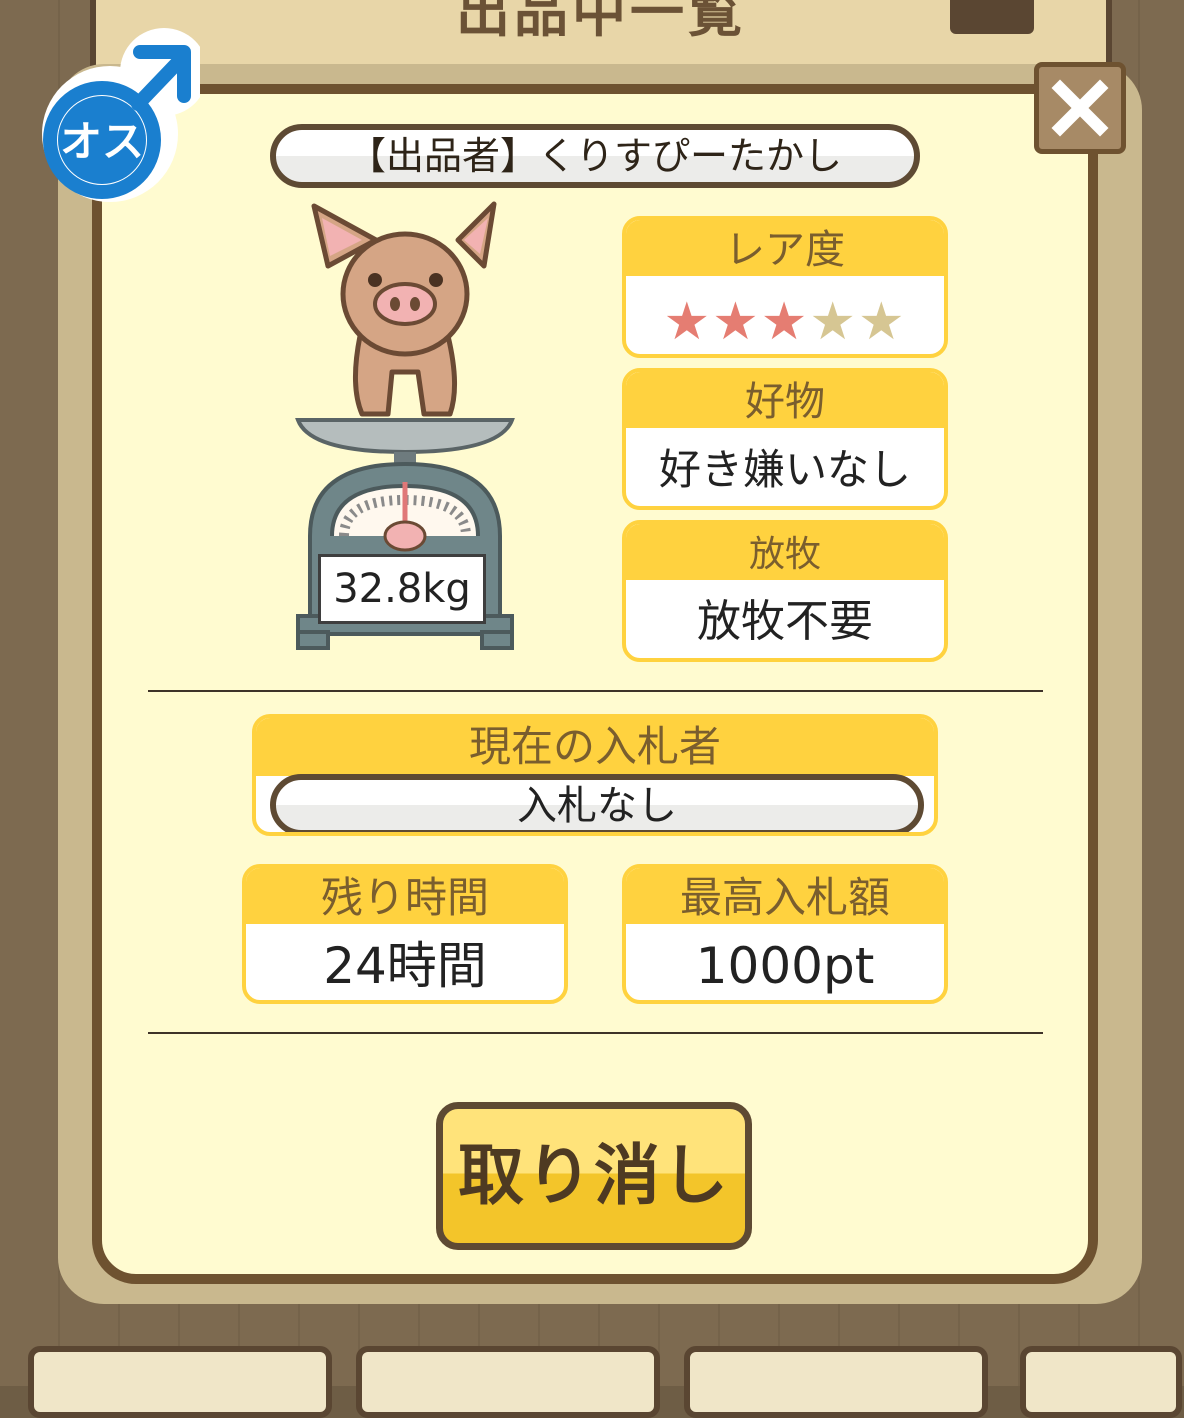 This screenshot has width=1184, height=1418. What do you see at coordinates (595, 156) in the screenshot?
I see `seller-name: 【出品者】くりすぴーたかし` at bounding box center [595, 156].